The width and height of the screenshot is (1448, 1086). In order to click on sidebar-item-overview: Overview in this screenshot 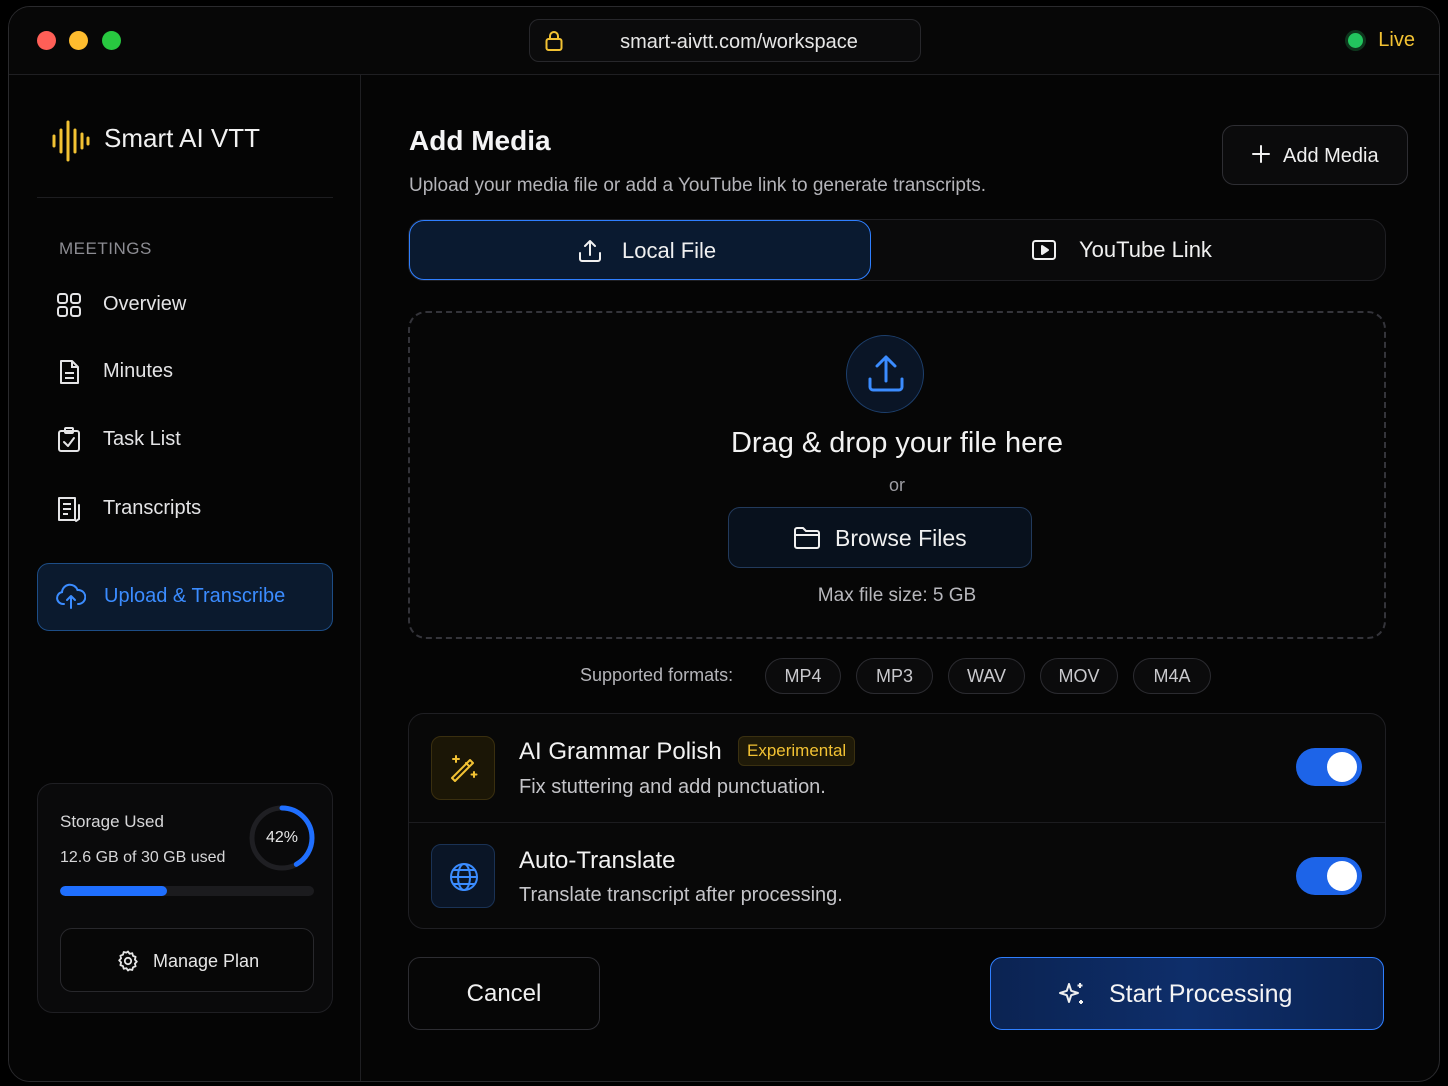, I will do `click(185, 305)`.